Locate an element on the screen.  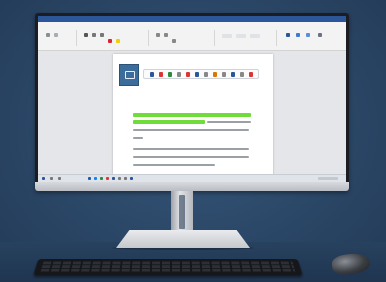
bold-icon is located at coordinates (86, 35).